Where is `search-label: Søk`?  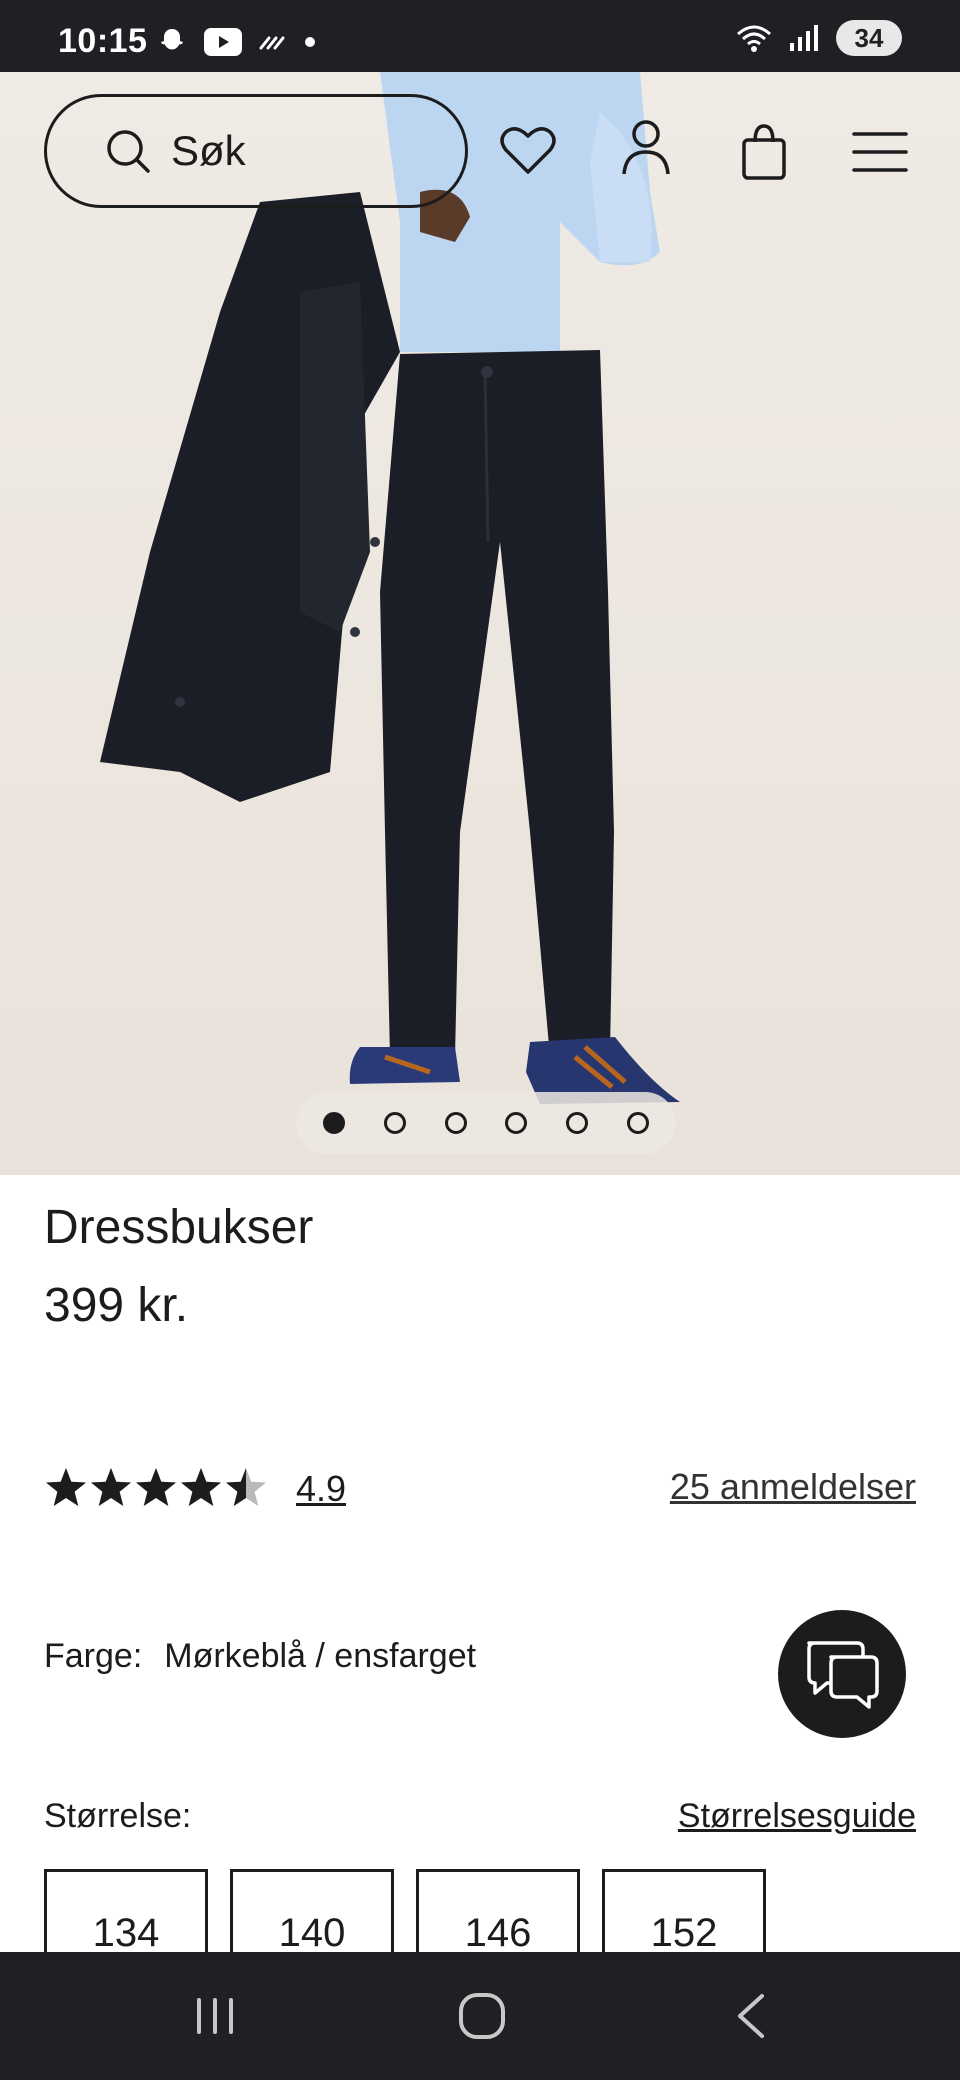
search-label: Søk is located at coordinates (208, 150).